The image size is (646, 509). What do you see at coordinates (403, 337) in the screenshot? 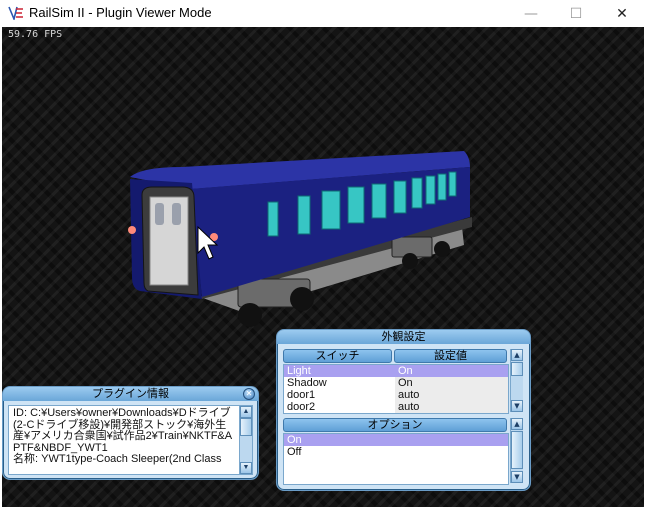
I see `appearance-panel-title: 外観設定` at bounding box center [403, 337].